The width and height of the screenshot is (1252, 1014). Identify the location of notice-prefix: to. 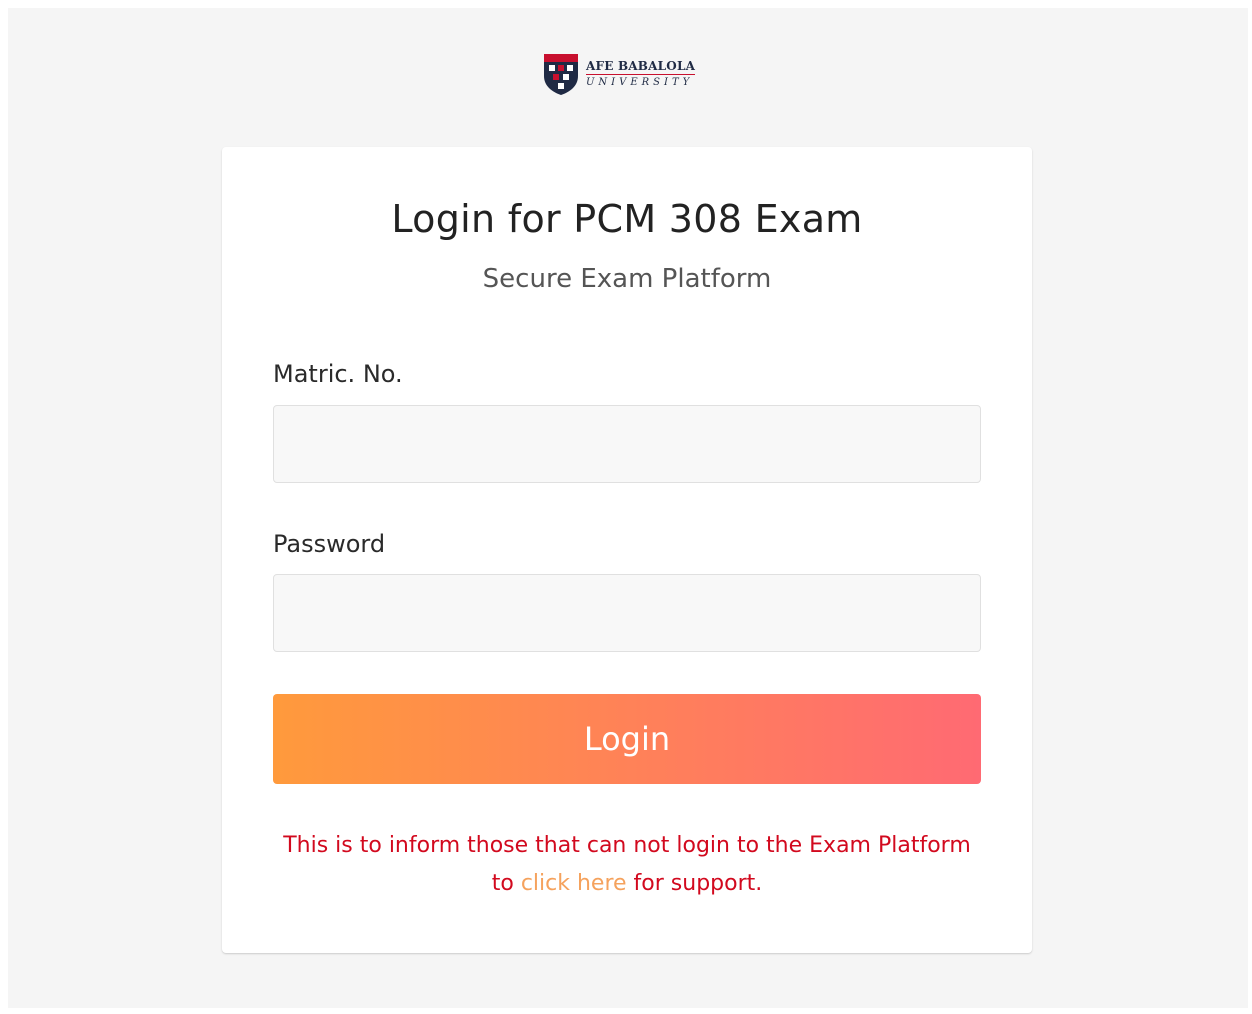
(506, 883).